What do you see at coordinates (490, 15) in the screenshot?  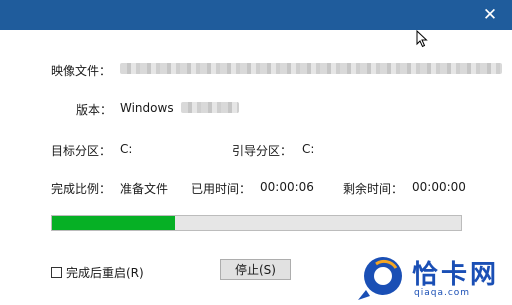 I see `close-icon: ✕` at bounding box center [490, 15].